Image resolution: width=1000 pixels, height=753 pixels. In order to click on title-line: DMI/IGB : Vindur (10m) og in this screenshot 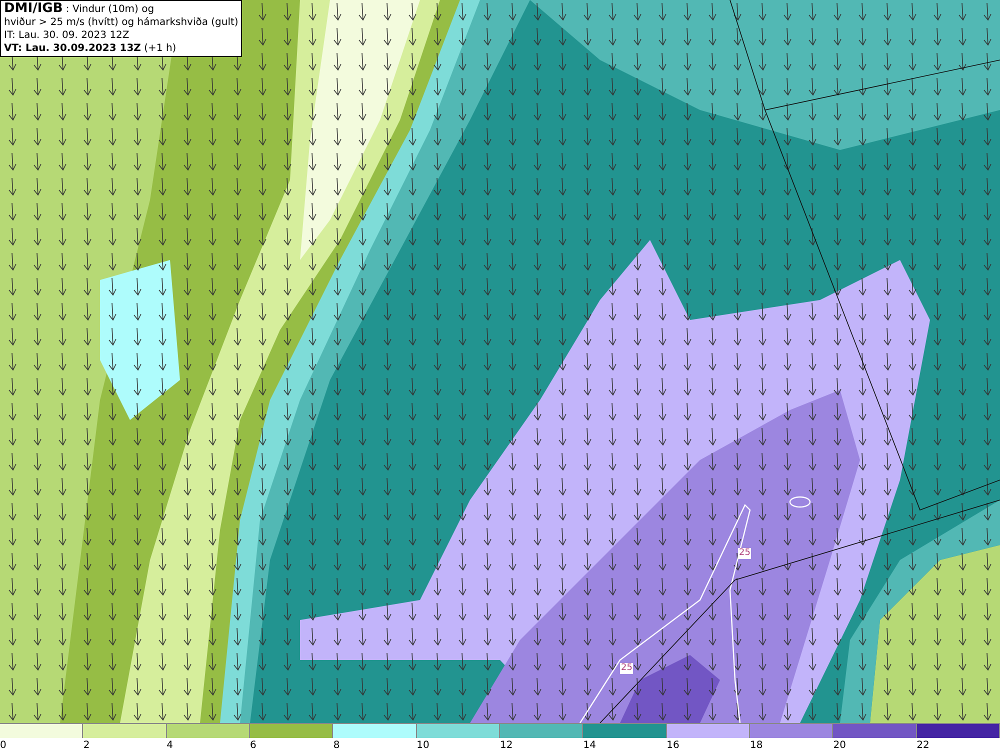, I will do `click(80, 9)`.